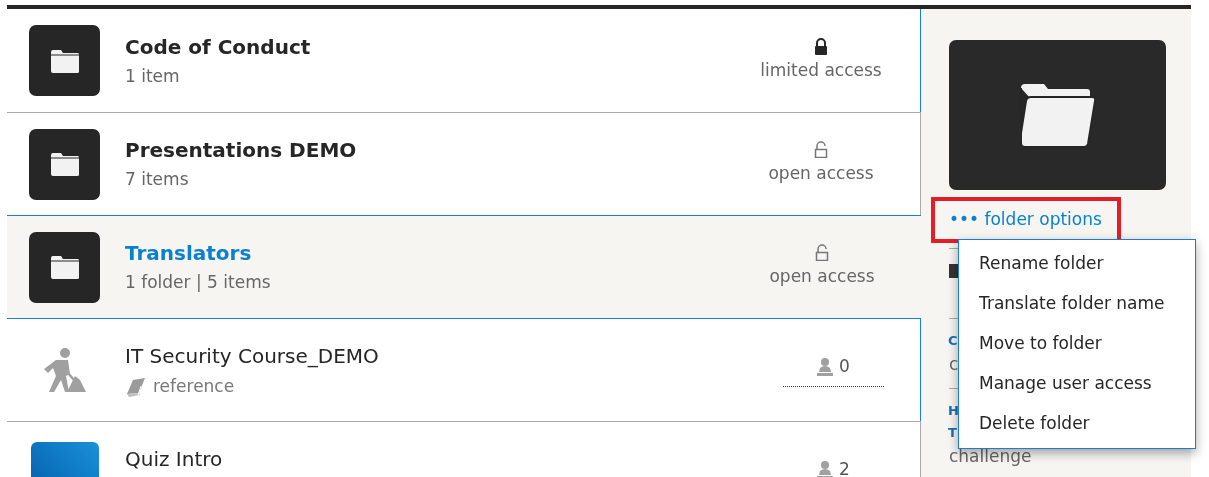  What do you see at coordinates (954, 364) in the screenshot?
I see `entry-subtitle: c` at bounding box center [954, 364].